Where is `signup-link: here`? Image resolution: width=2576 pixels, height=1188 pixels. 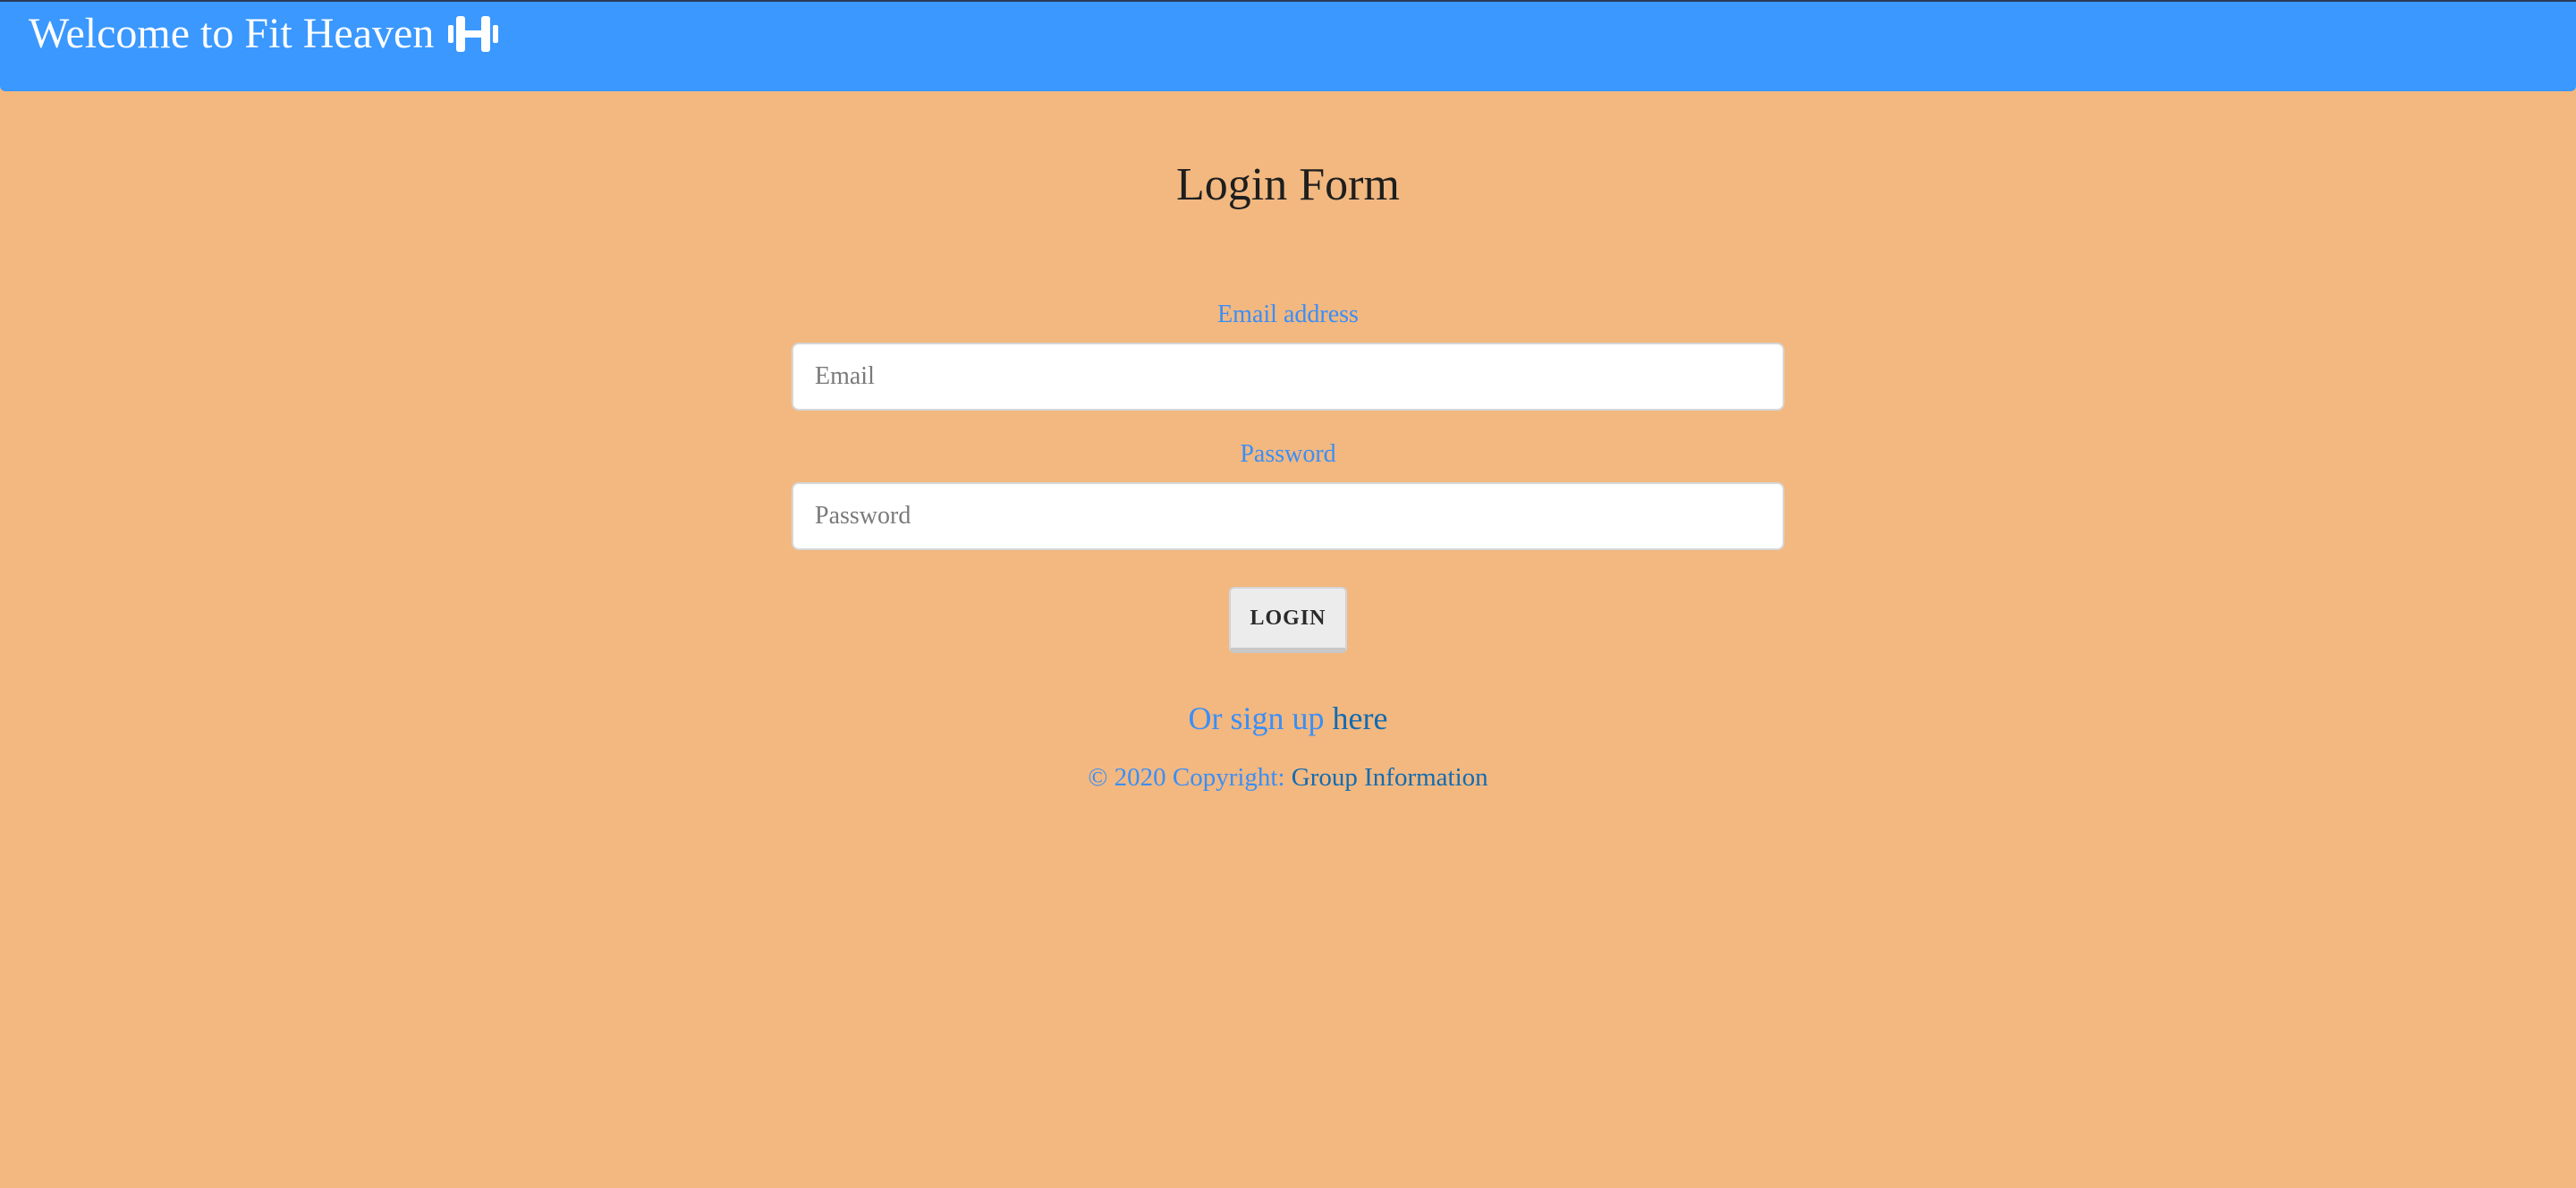
signup-link: here is located at coordinates (1360, 718).